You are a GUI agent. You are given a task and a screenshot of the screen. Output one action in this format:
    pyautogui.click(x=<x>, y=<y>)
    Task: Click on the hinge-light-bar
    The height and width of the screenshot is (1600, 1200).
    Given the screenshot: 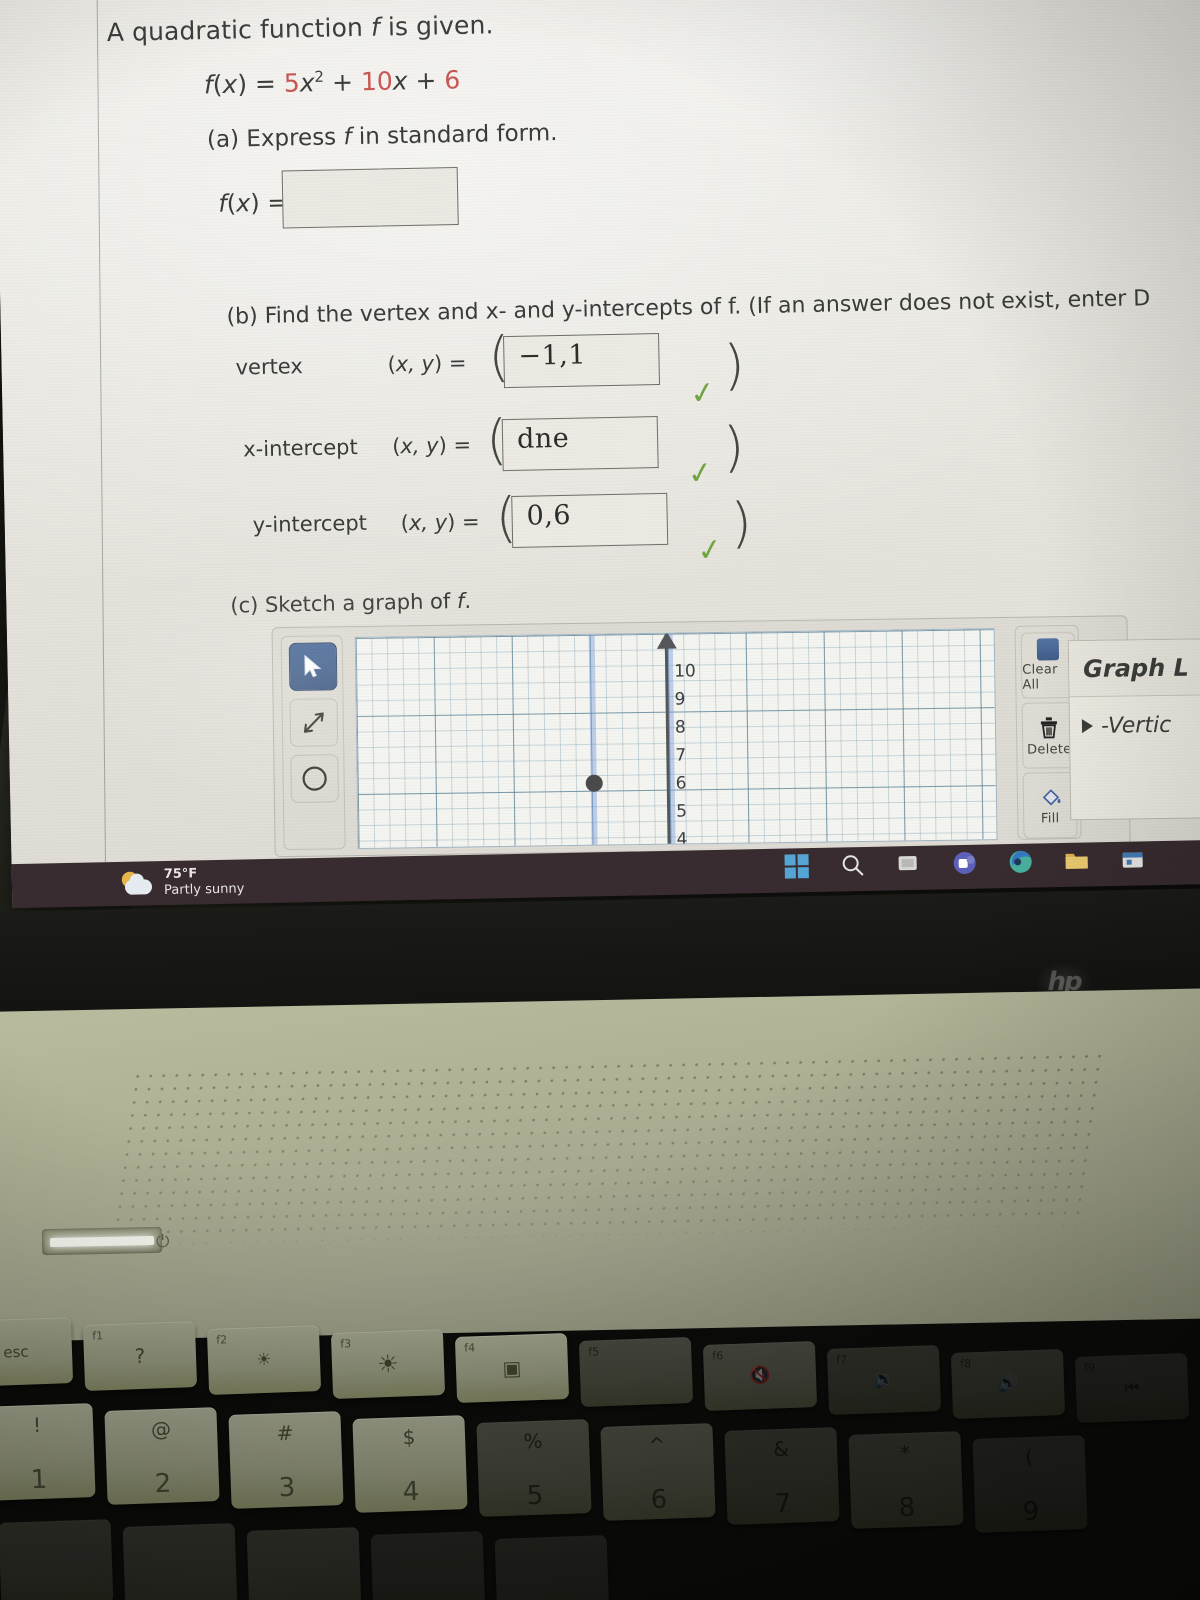 What is the action you would take?
    pyautogui.click(x=102, y=1241)
    